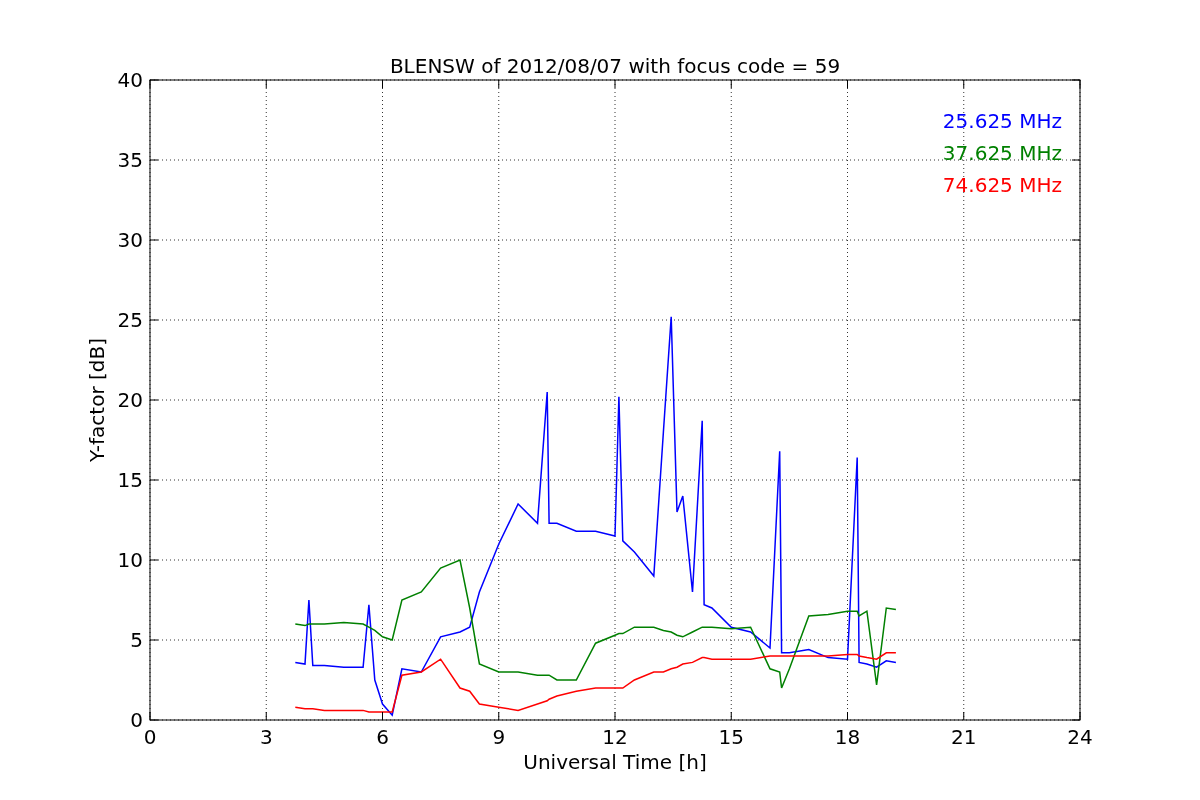  I want to click on y-axis-label: Y-factor [dB], so click(97, 400).